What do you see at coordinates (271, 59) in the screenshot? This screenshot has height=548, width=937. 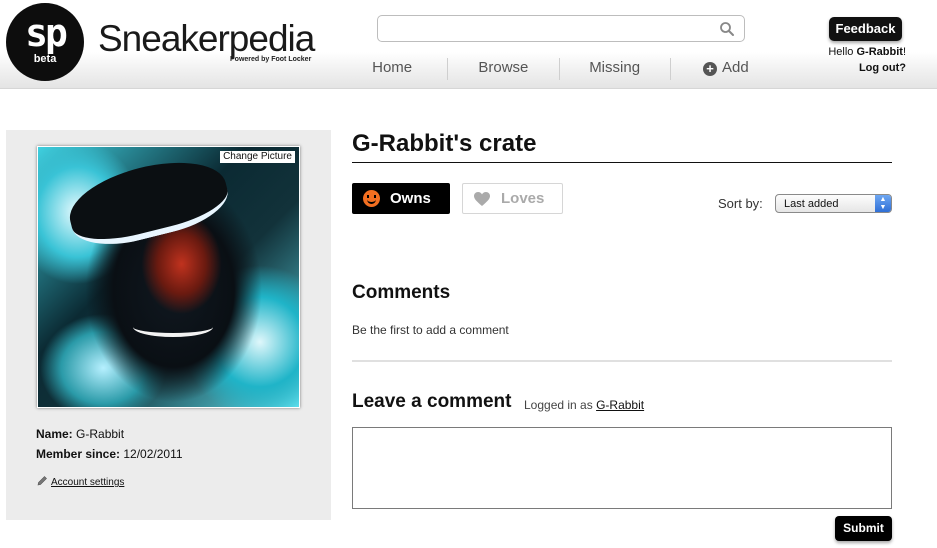 I see `brand-tagline: Powered by Foot Locker` at bounding box center [271, 59].